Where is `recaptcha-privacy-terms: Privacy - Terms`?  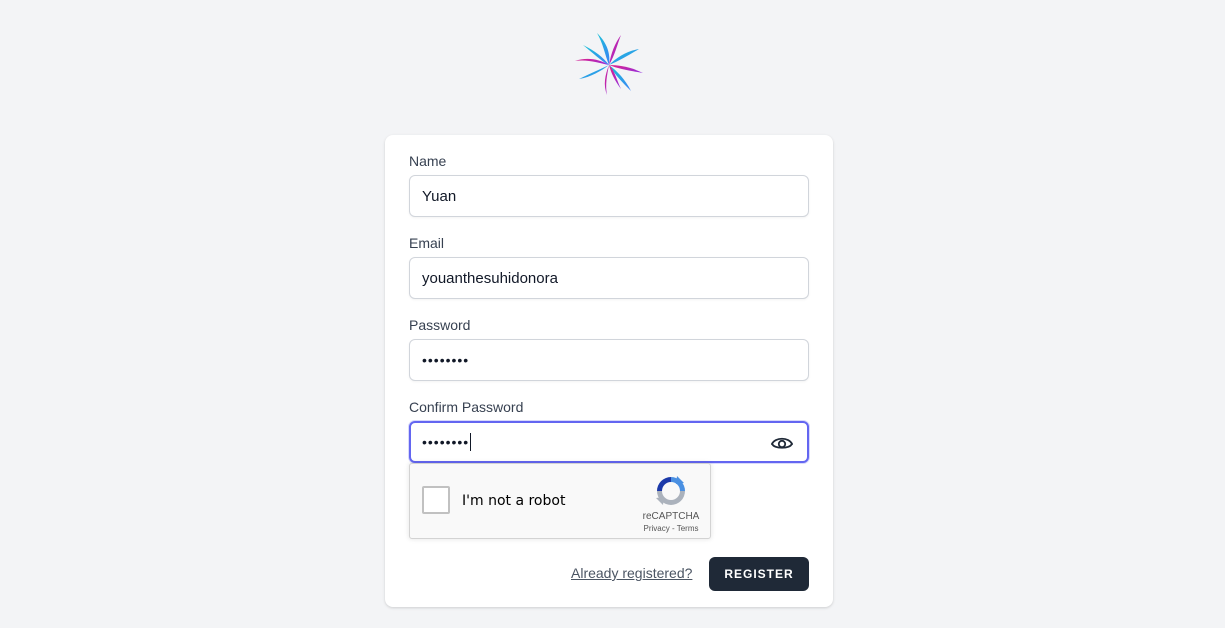
recaptcha-privacy-terms: Privacy - Terms is located at coordinates (671, 528).